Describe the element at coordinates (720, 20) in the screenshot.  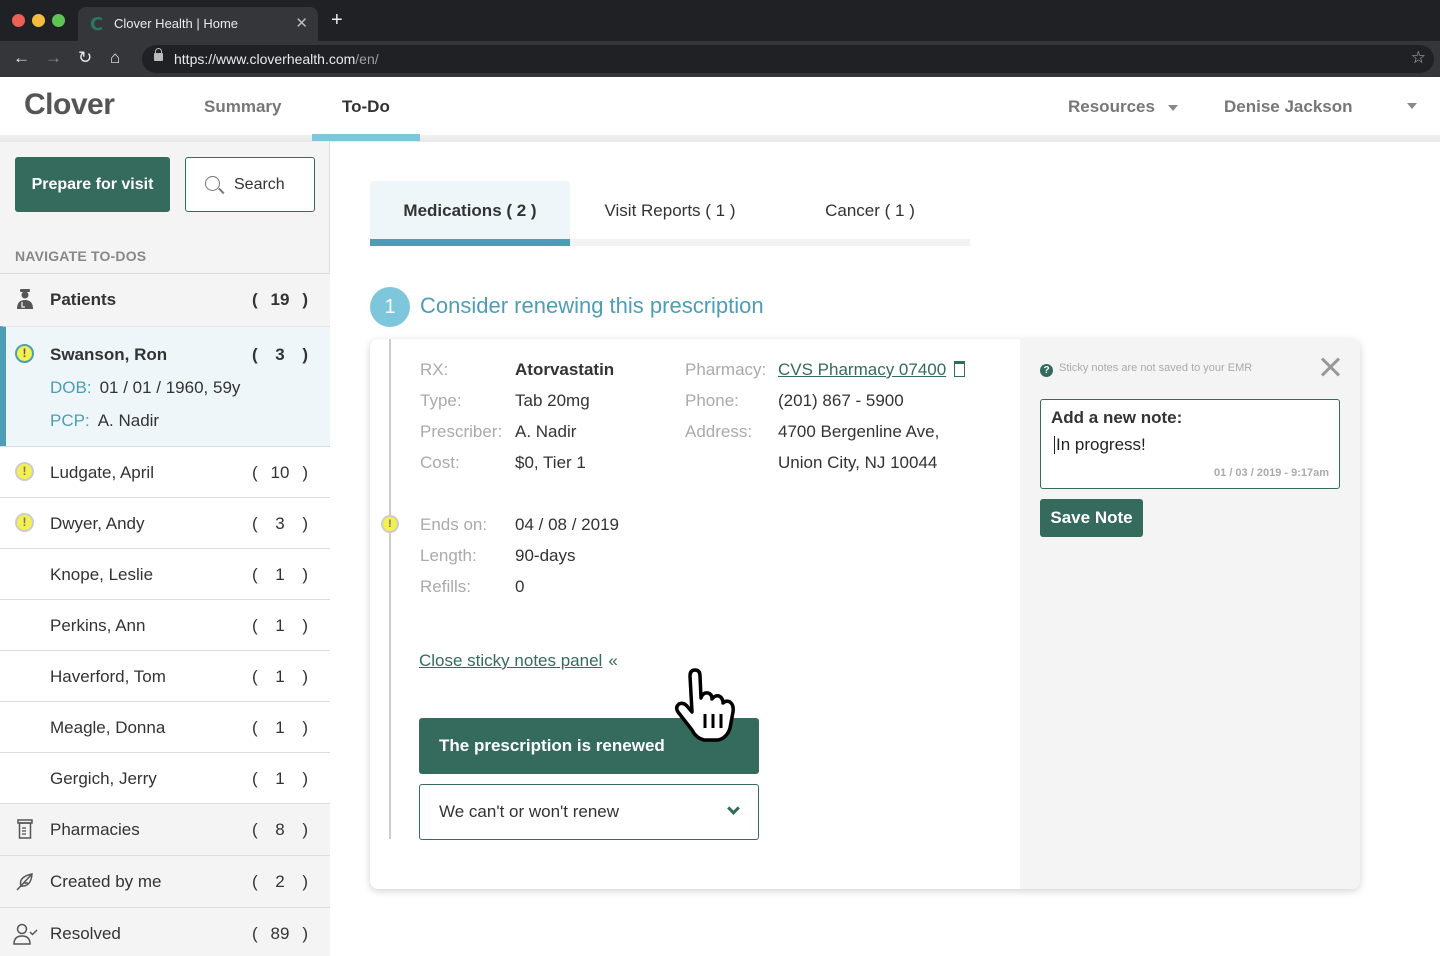
I see `browser-titlebar: C Clover Health | Home ✕ +` at that location.